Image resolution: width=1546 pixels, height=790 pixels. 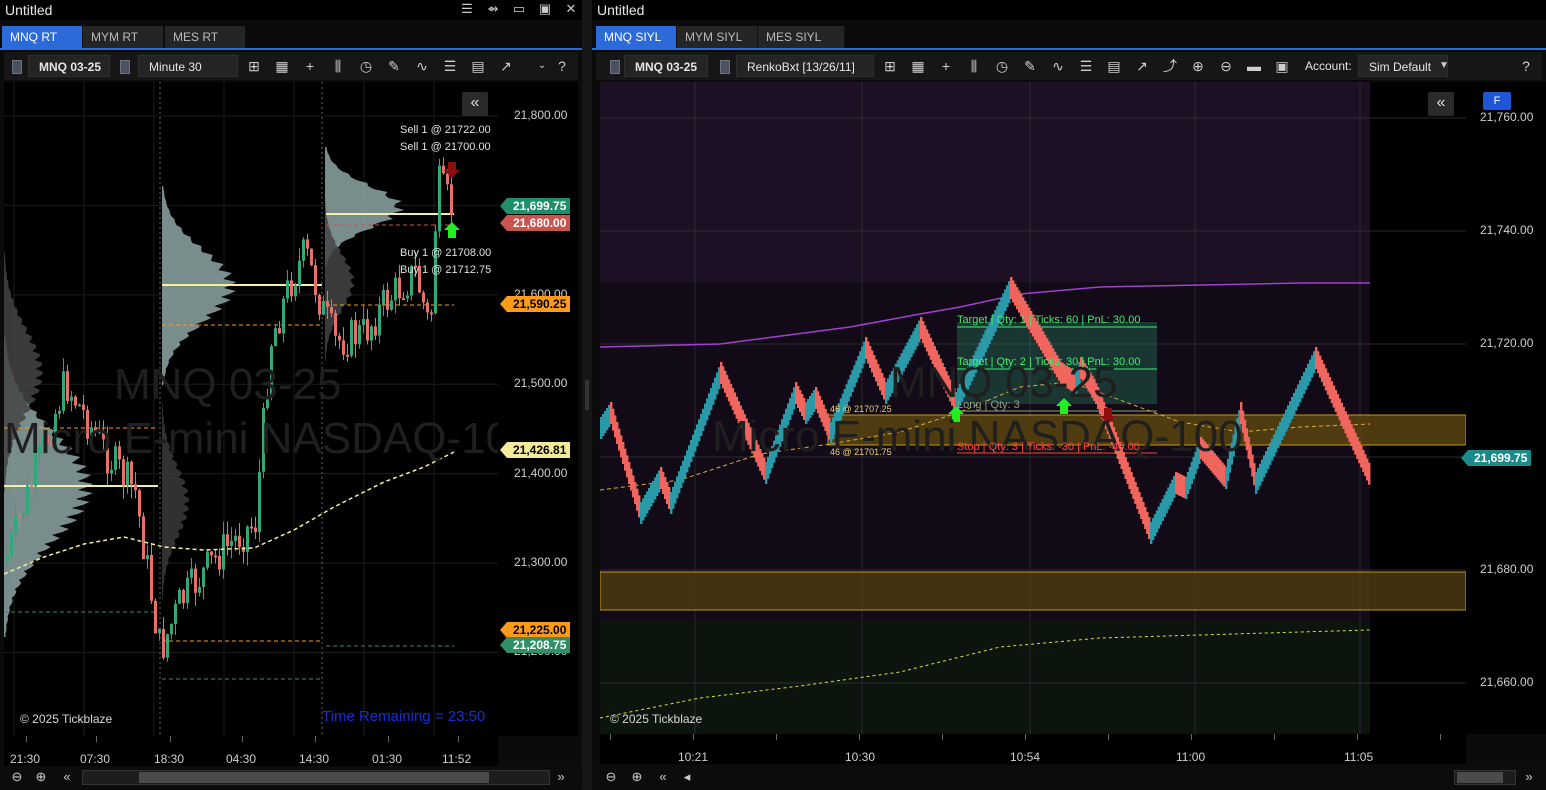 I want to click on minimize-icon: ▭, so click(x=519, y=9).